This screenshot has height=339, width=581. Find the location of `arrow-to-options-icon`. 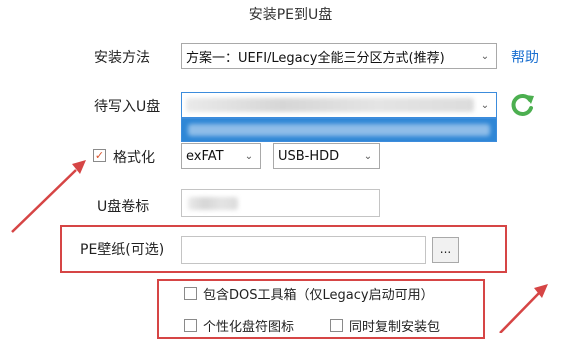

arrow-to-options-icon is located at coordinates (523, 308).